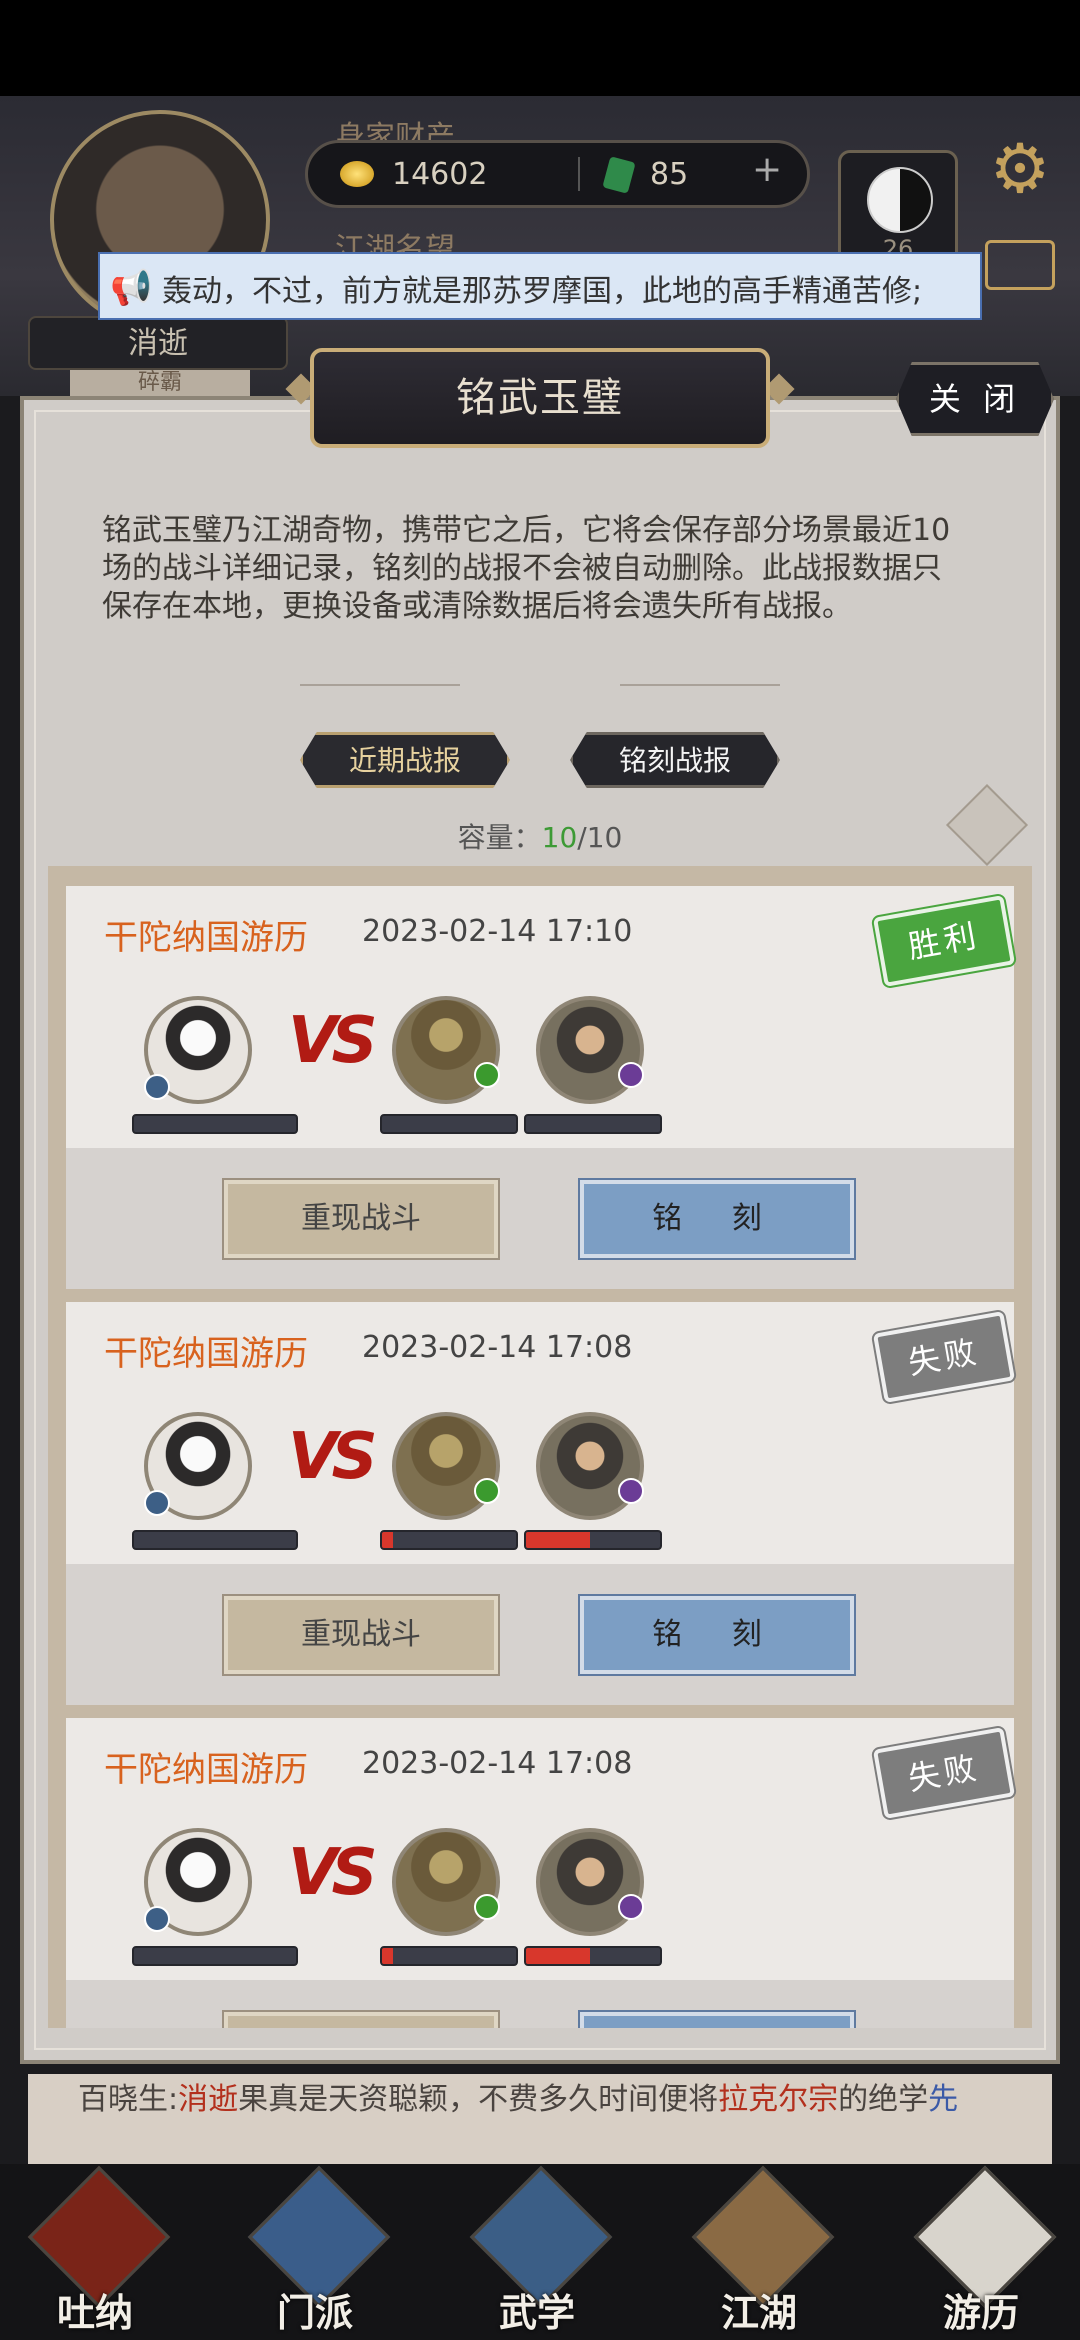 This screenshot has height=2340, width=1080. I want to click on tab-recent-reports: 近期战报, so click(405, 760).